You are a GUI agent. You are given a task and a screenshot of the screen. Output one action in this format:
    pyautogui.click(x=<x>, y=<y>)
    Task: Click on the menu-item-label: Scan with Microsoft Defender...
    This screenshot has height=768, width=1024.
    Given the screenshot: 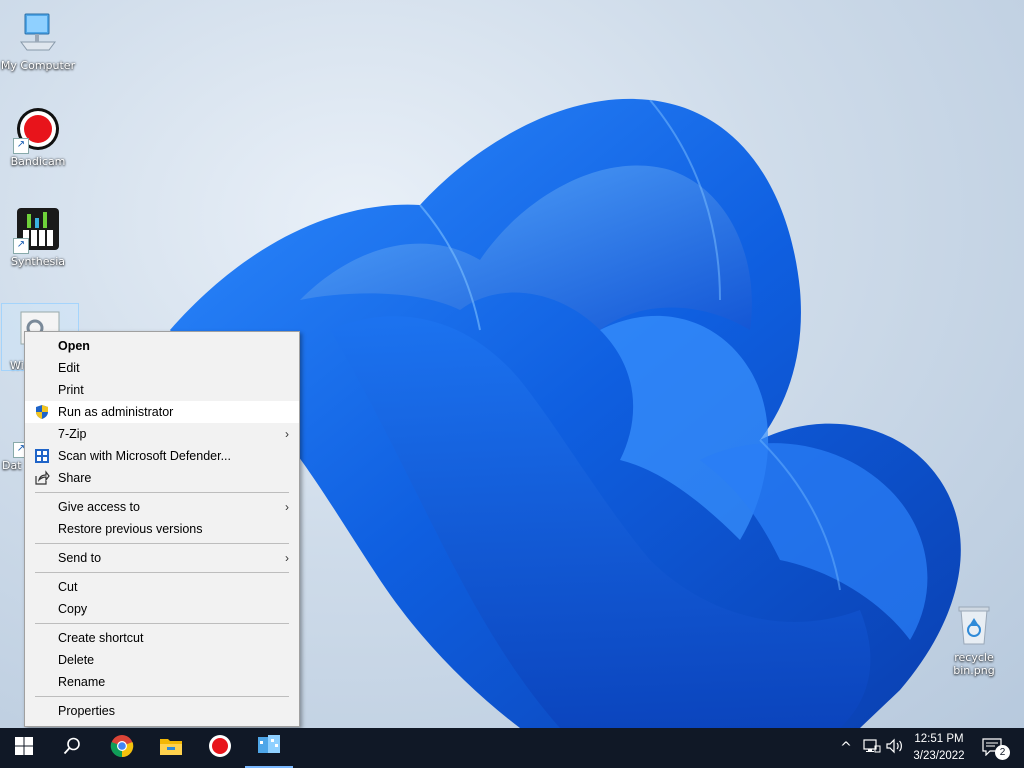 What is the action you would take?
    pyautogui.click(x=144, y=456)
    